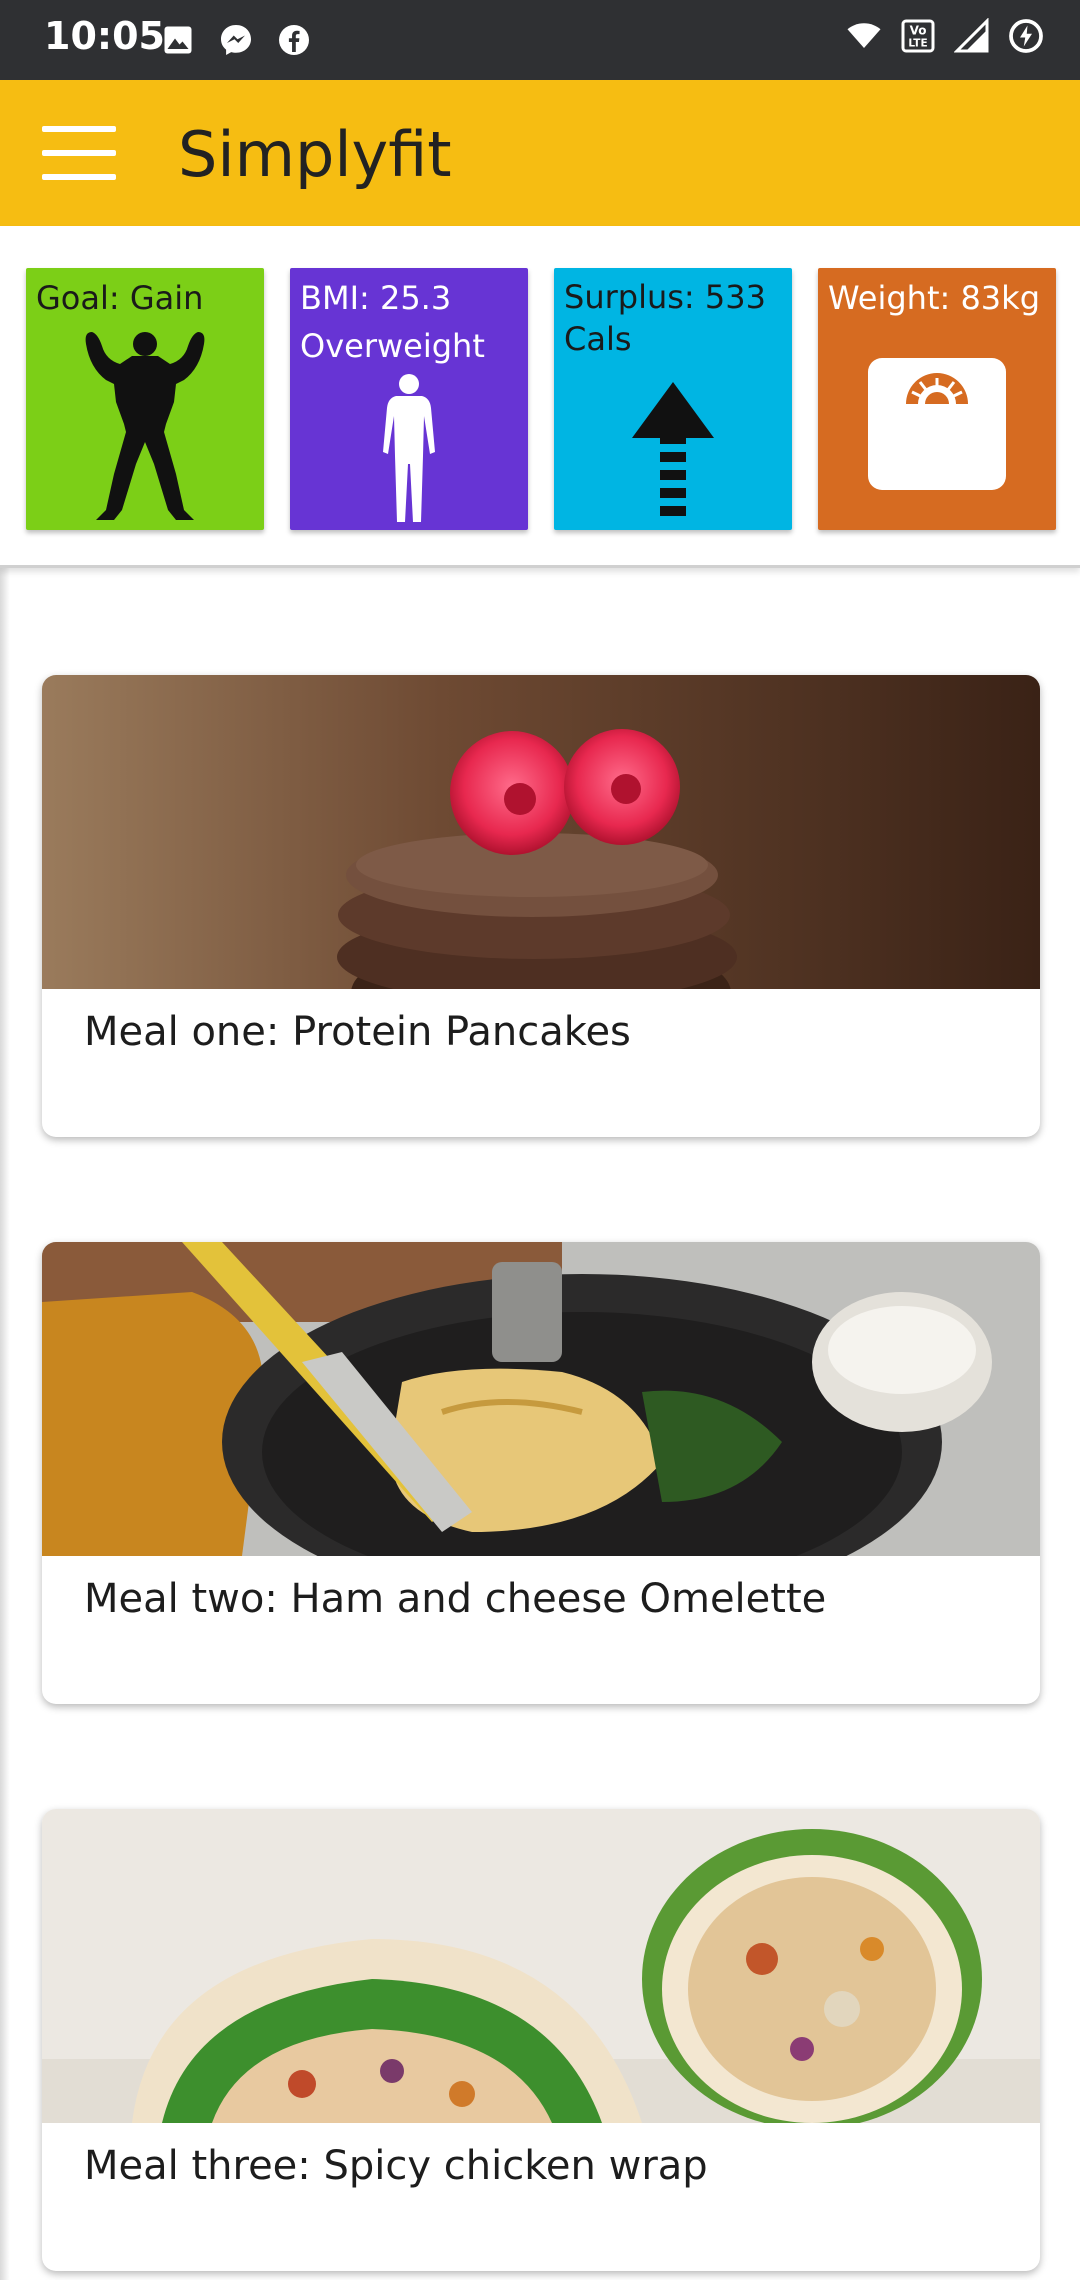 This screenshot has height=2280, width=1080. I want to click on bmi-tile: BMI: 25.3 Overweight, so click(409, 399).